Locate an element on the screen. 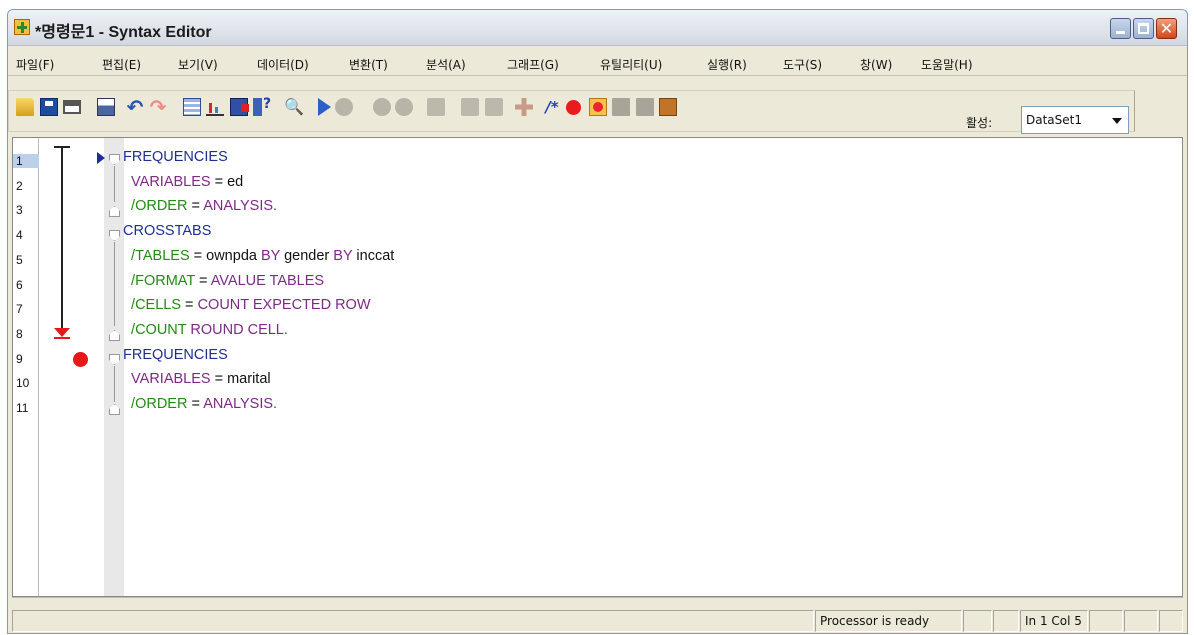 Image resolution: width=1194 pixels, height=635 pixels. line-number: 10 is located at coordinates (23, 383).